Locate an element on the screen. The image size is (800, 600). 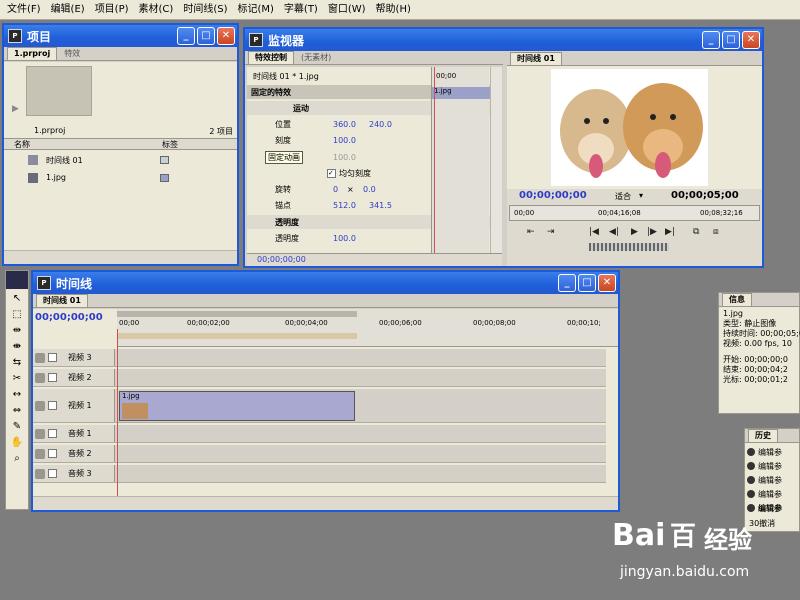
rotation-degrees: 0.0 is located at coordinates (369, 189).